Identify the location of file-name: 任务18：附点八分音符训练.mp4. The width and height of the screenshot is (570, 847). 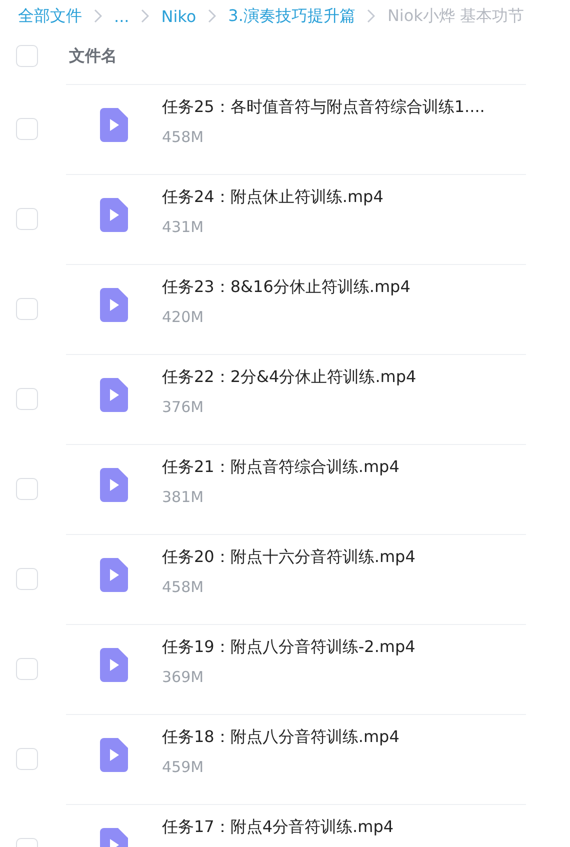
(281, 737).